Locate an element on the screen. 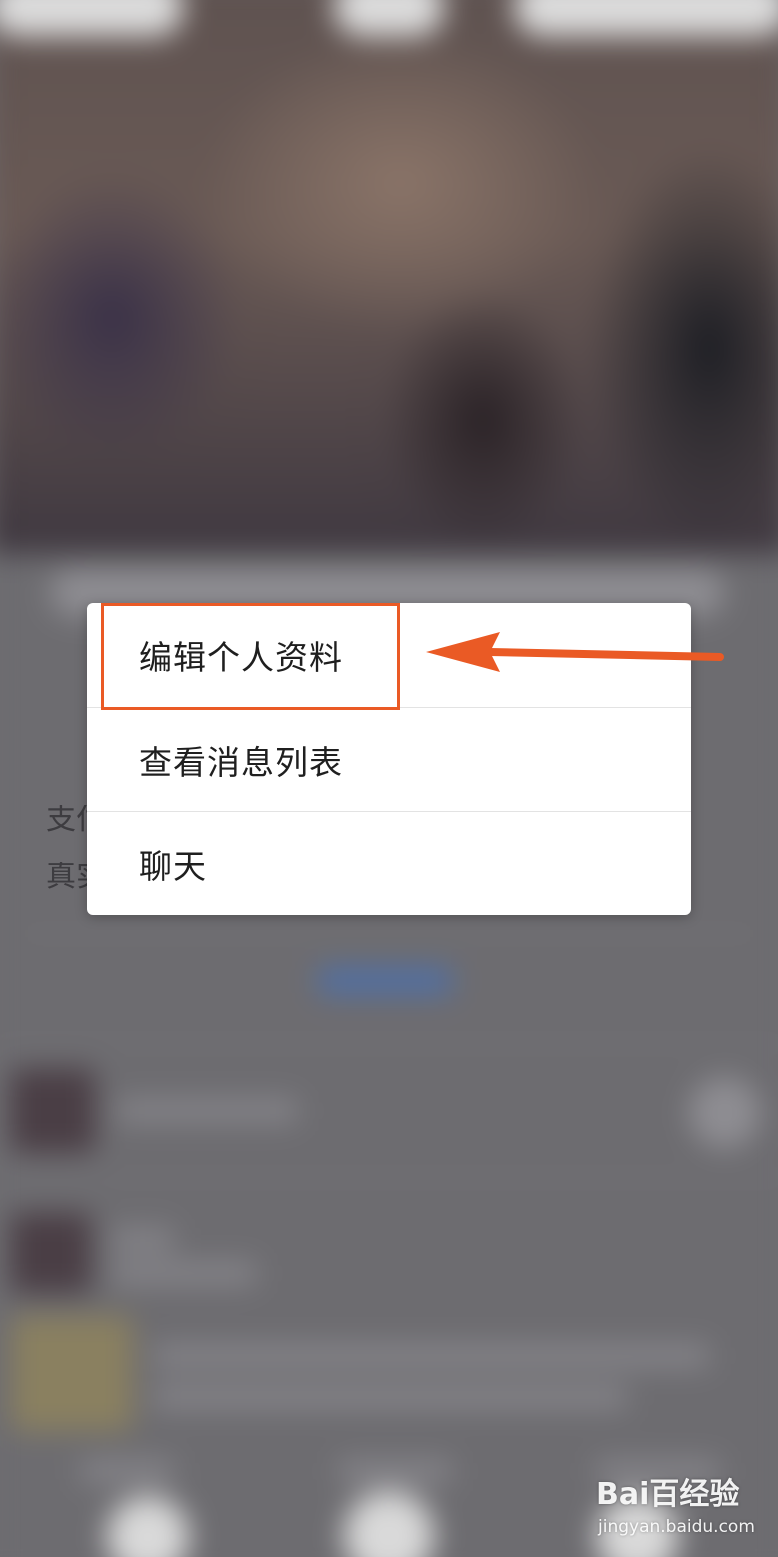 The height and width of the screenshot is (1557, 778). partial-text: 真实 is located at coordinates (67, 877).